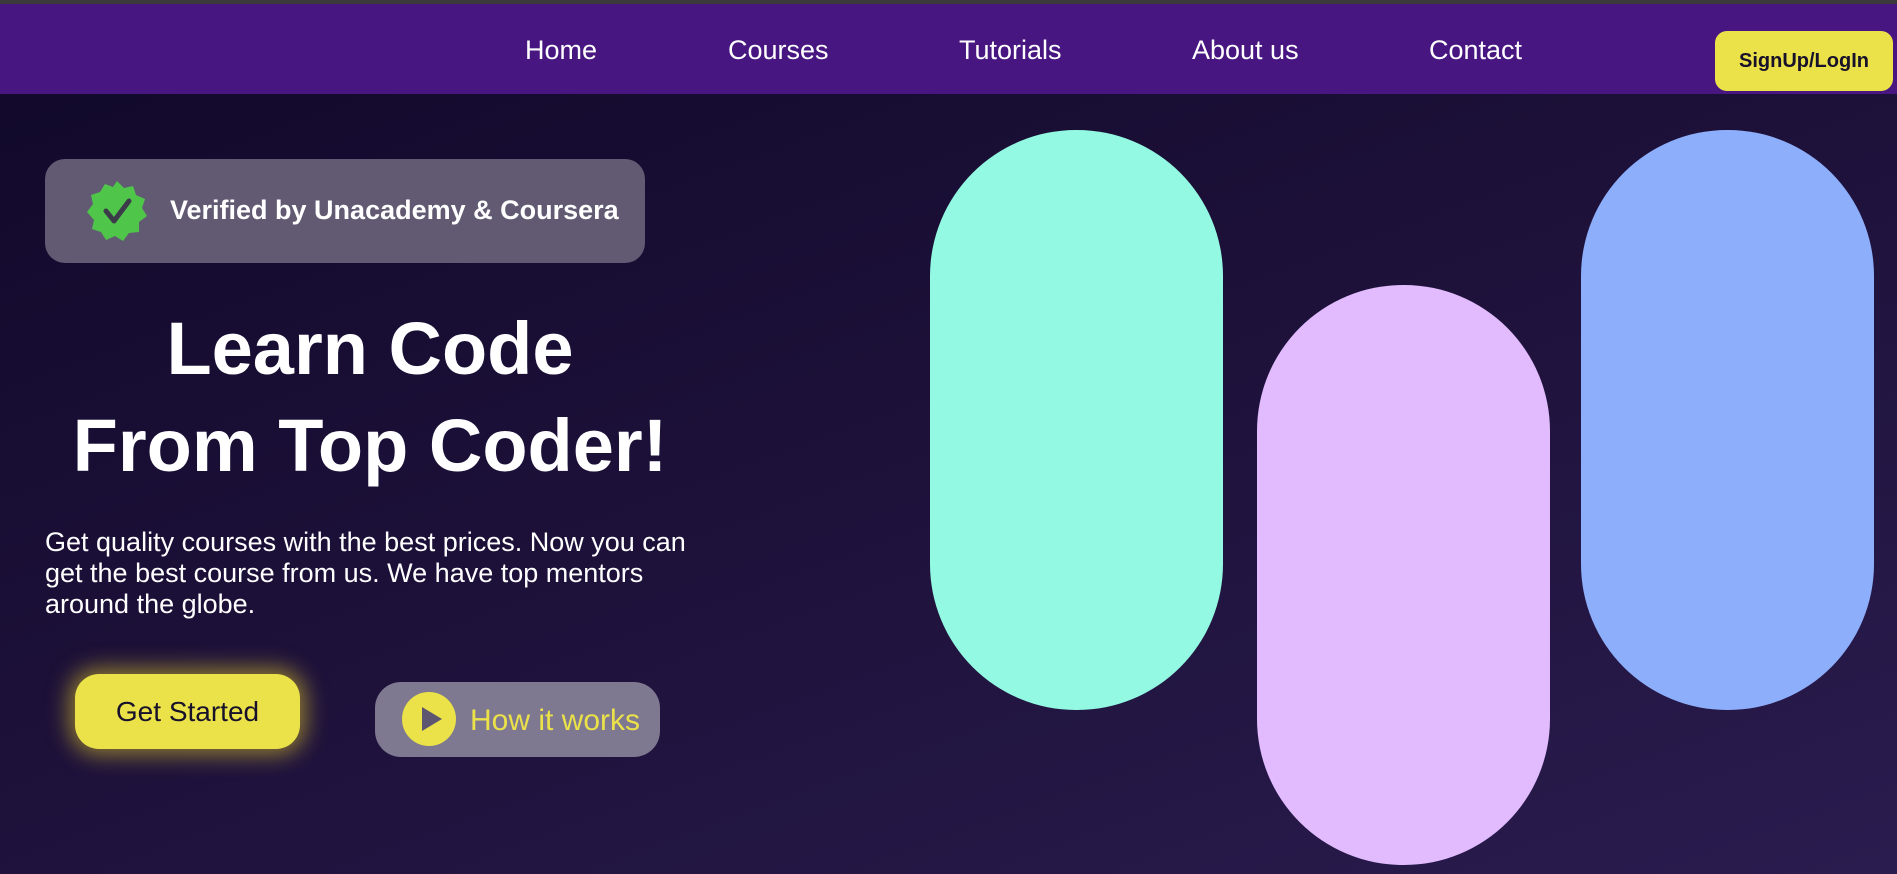  I want to click on how-it-works-button: How it works, so click(517, 719).